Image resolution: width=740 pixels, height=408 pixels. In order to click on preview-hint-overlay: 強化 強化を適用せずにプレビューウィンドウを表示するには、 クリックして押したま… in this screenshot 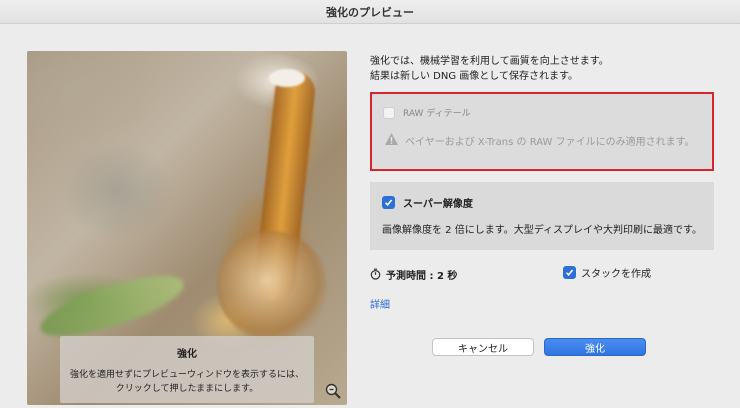, I will do `click(187, 369)`.